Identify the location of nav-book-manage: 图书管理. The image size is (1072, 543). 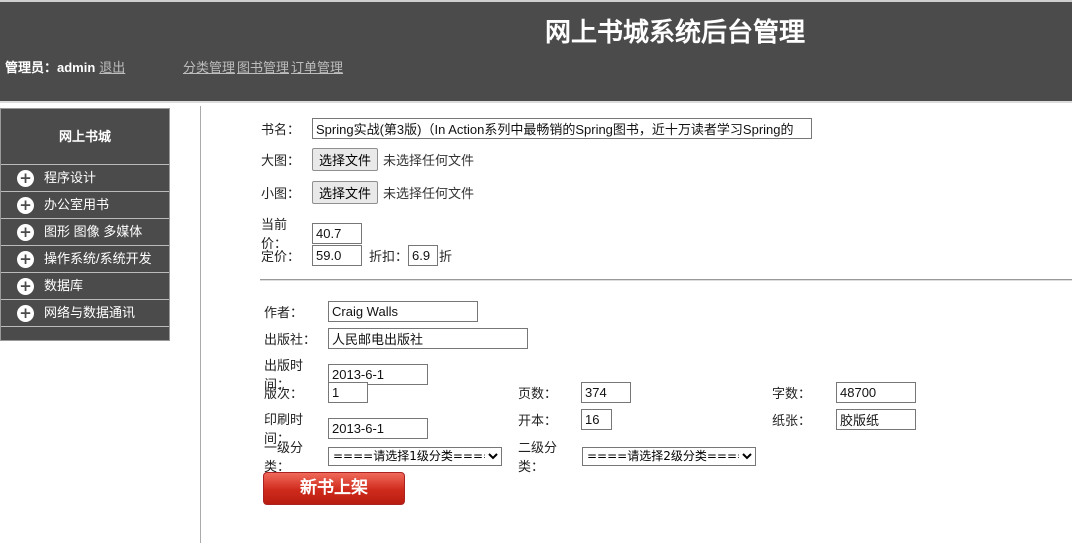
(263, 67).